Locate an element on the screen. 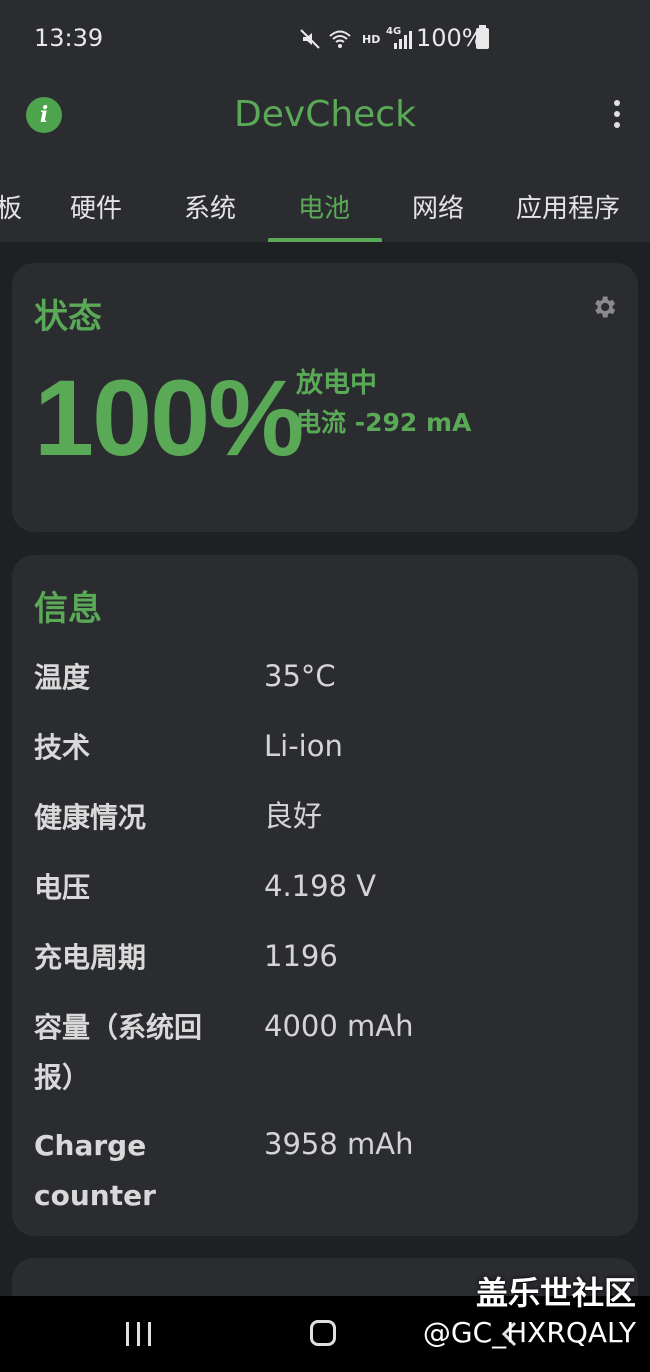 The width and height of the screenshot is (650, 1372). tab-hardware: 硬件 is located at coordinates (96, 206).